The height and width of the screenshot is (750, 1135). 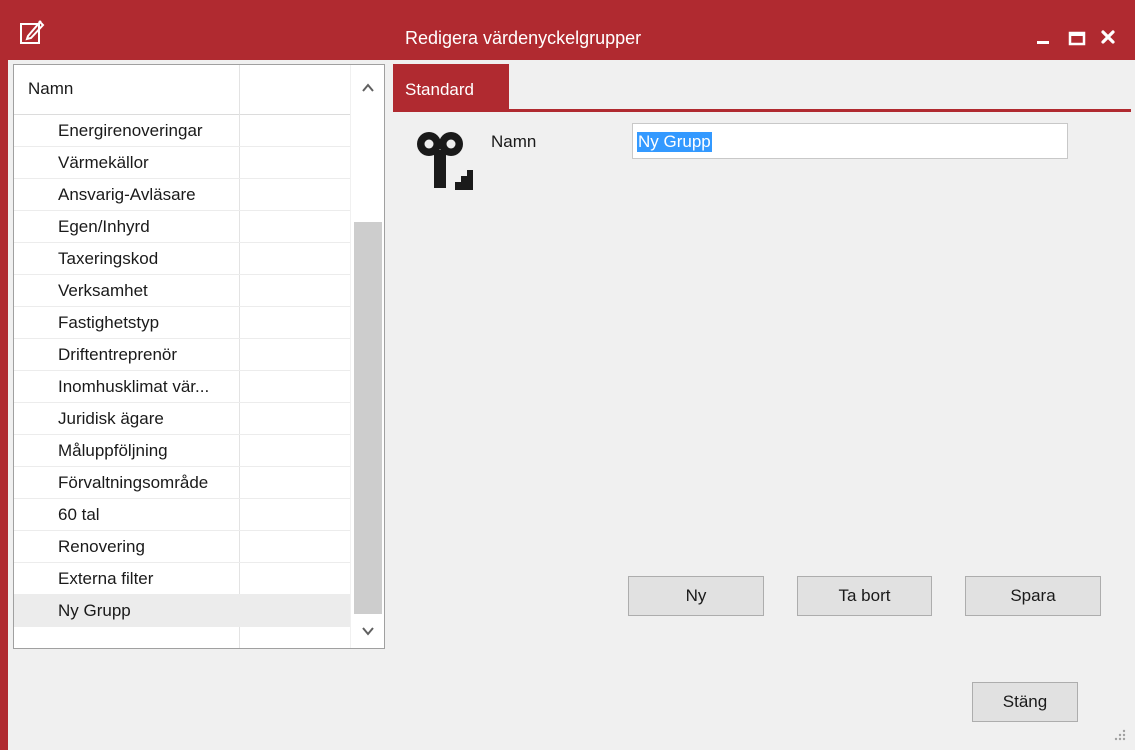 I want to click on list-item: Driftentreprenör, so click(x=182, y=355).